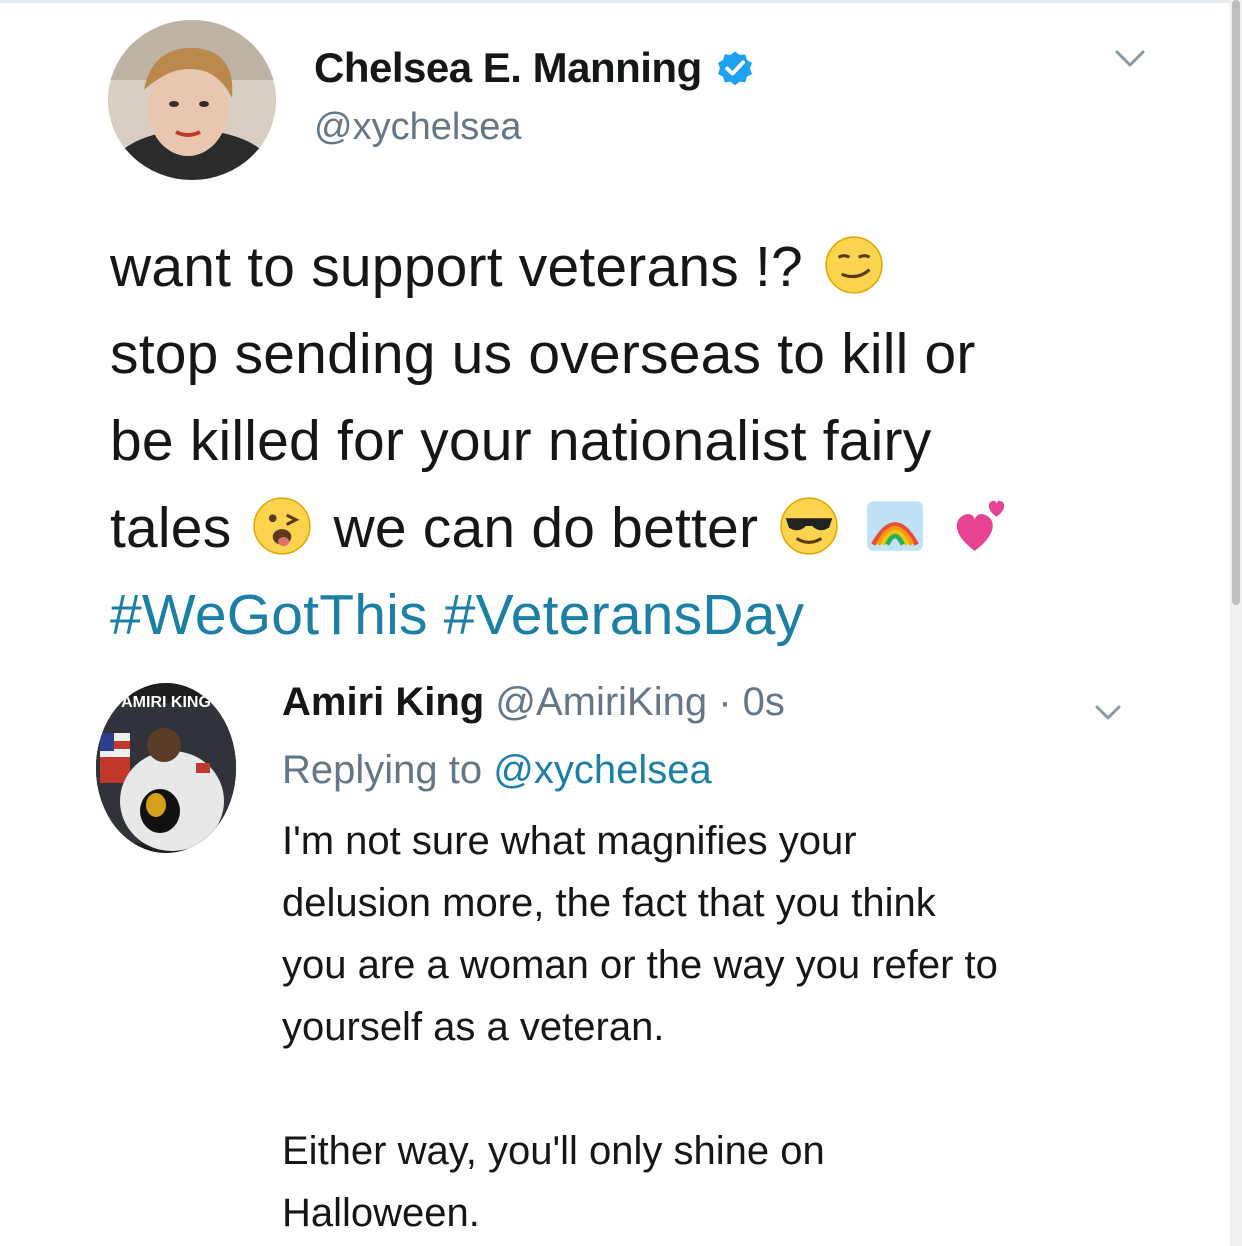 The height and width of the screenshot is (1246, 1242). Describe the element at coordinates (521, 441) in the screenshot. I see `tweet-line-3: be killed for your nationalist fairy` at that location.